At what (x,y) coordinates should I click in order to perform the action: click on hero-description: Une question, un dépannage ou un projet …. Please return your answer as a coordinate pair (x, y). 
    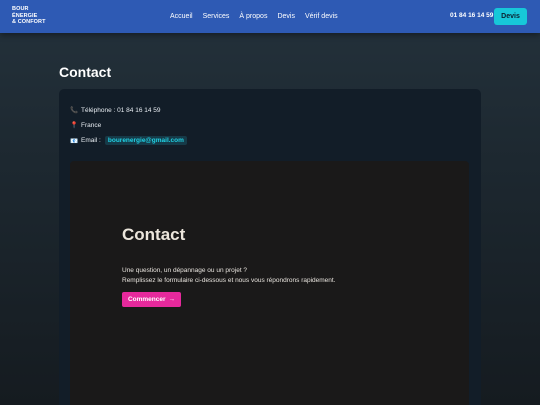
    Looking at the image, I should click on (272, 276).